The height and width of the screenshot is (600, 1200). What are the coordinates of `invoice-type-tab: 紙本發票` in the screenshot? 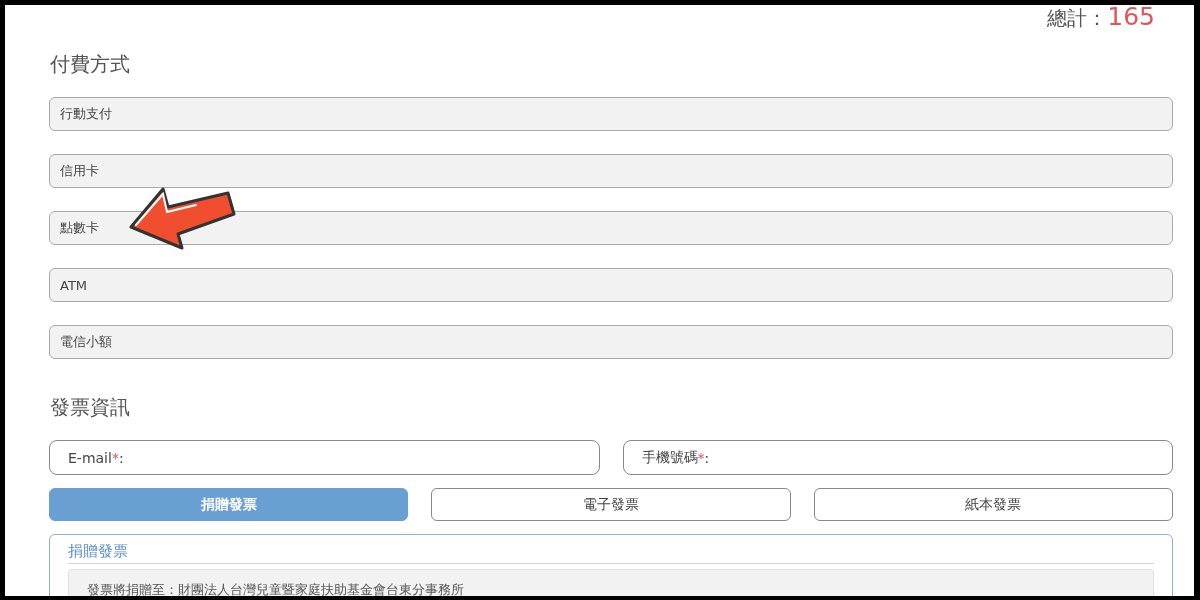 It's located at (993, 504).